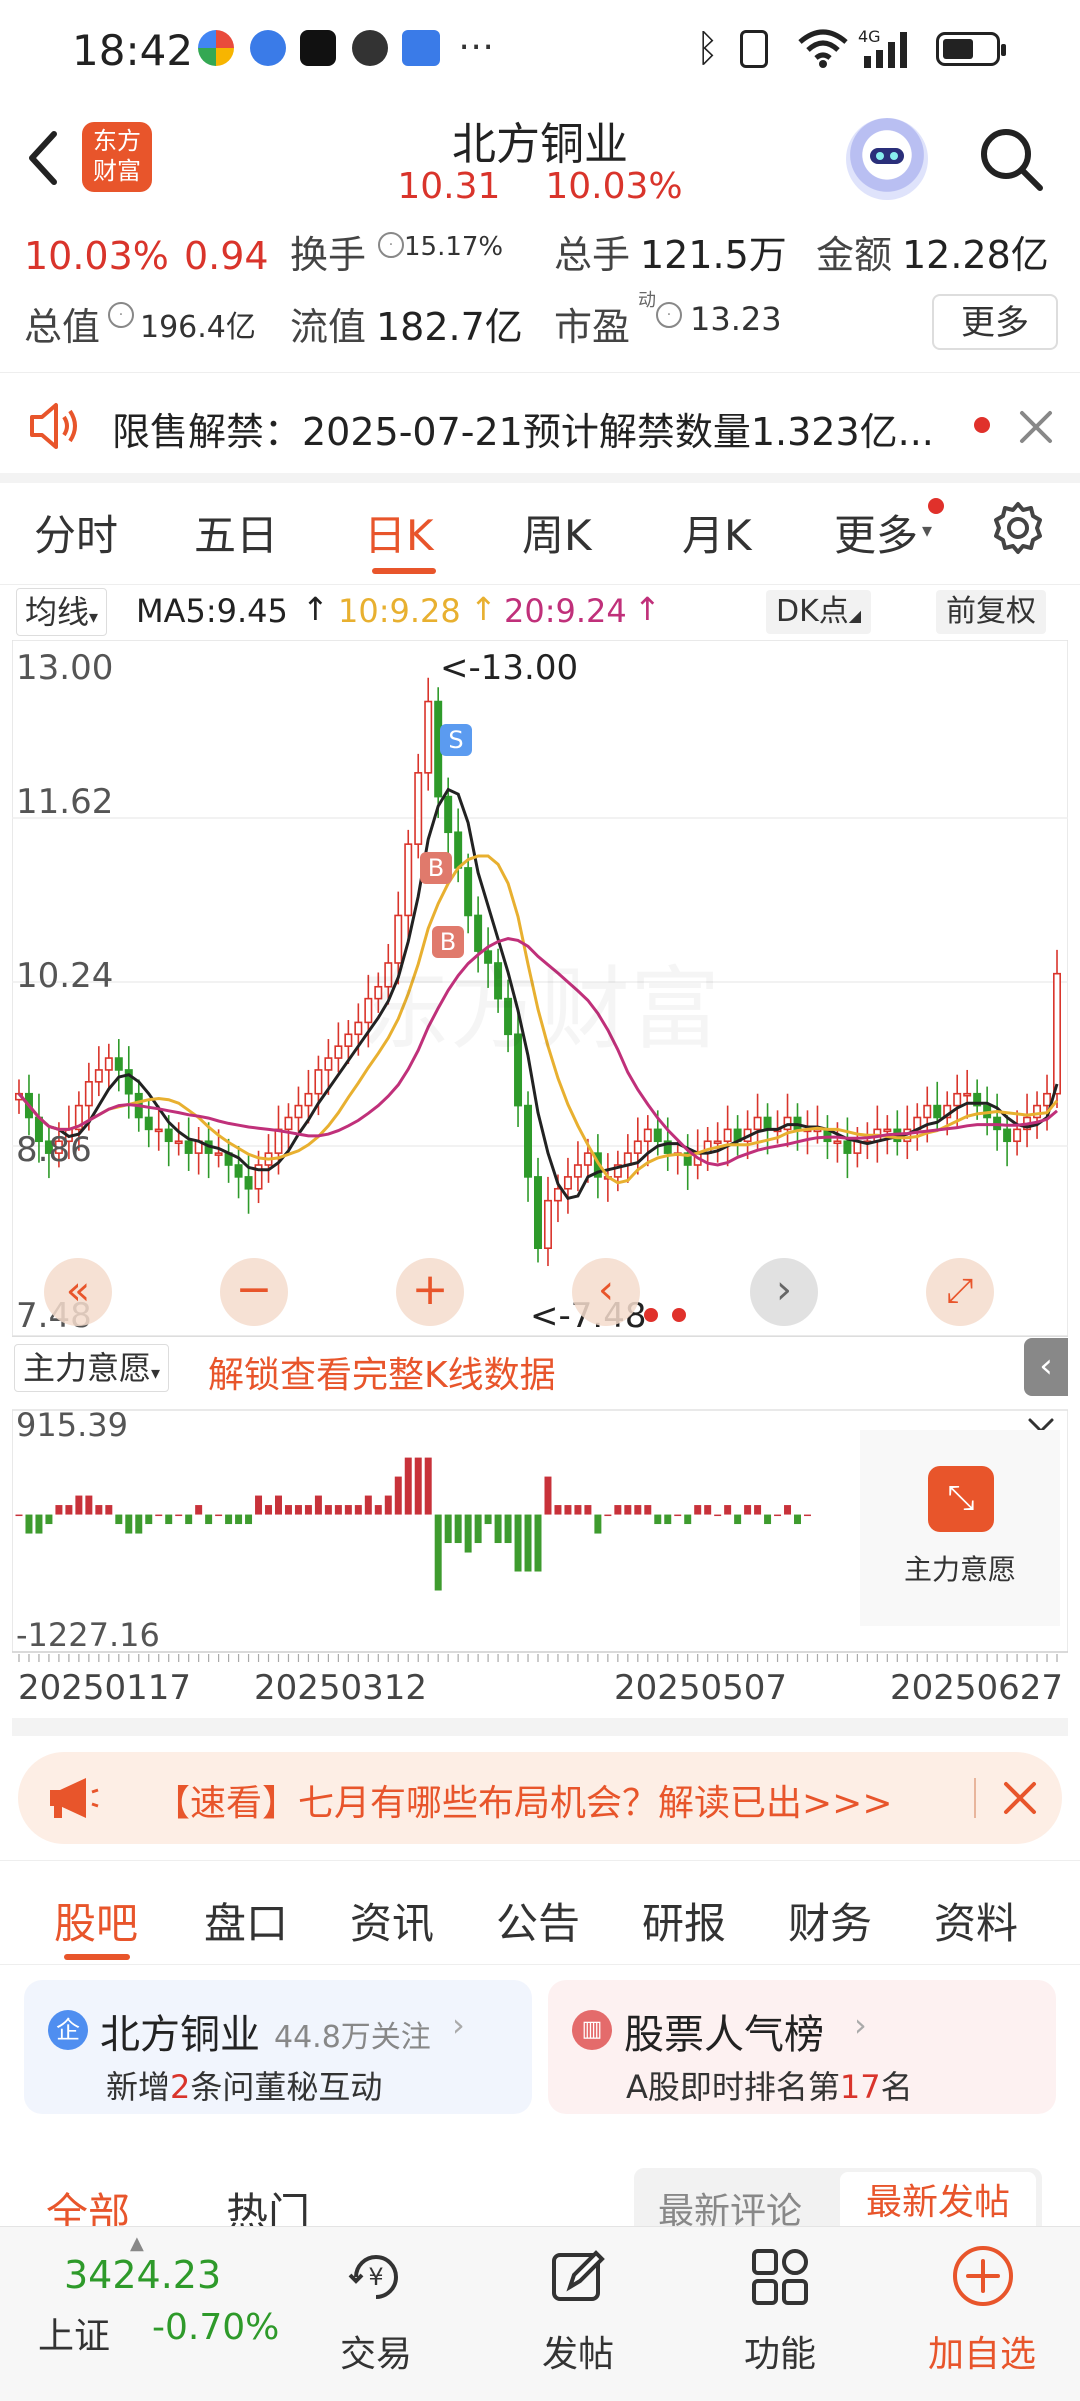  I want to click on scroll-right-button: ›, so click(784, 1292).